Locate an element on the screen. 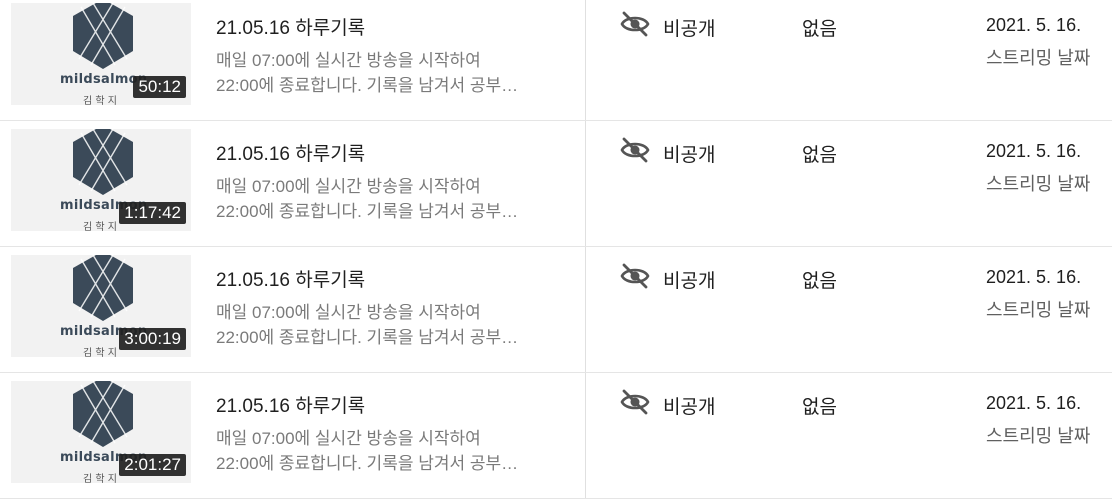 The image size is (1112, 501). video-duration-badge: 50:12 is located at coordinates (159, 87).